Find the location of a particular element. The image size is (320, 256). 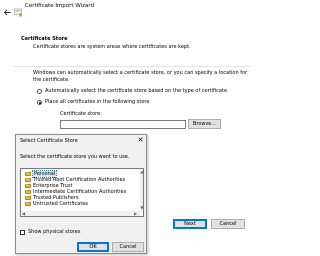

wizard-cancel-button: Cancel is located at coordinates (228, 224).